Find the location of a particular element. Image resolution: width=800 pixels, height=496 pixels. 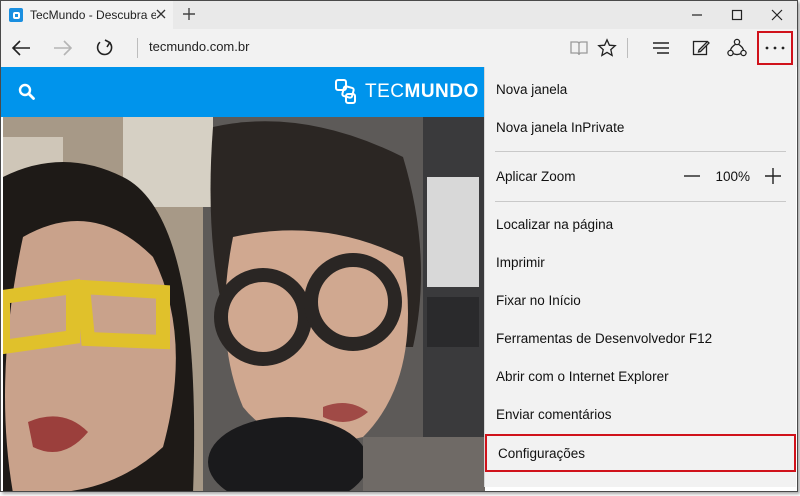

site-header: TECMUNDO is located at coordinates (243, 92).